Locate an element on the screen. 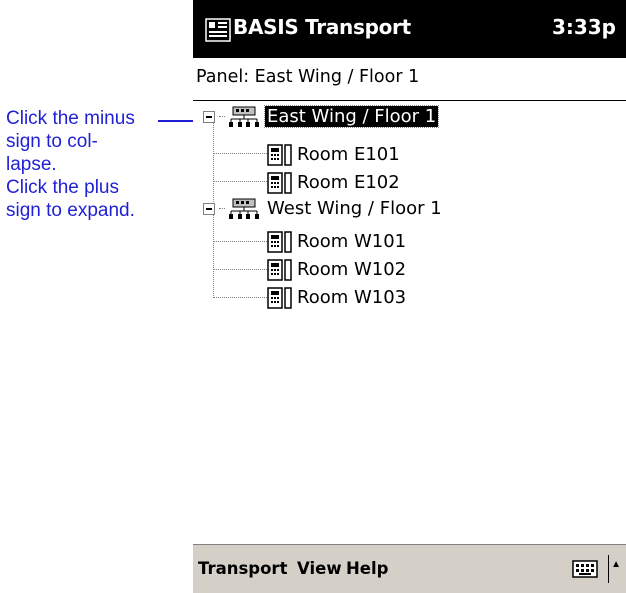 The height and width of the screenshot is (593, 626). callout-line: lapse. is located at coordinates (31, 164).